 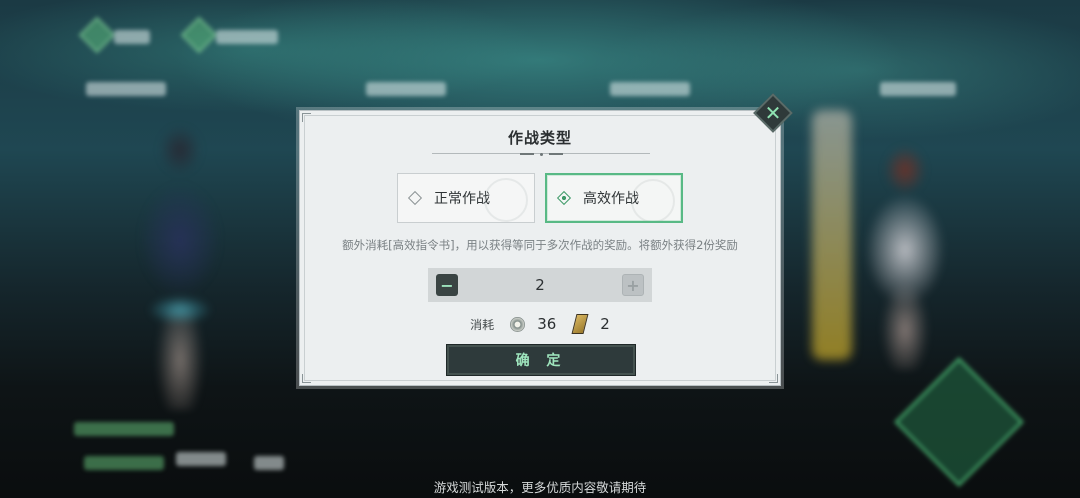 I want to click on mode-efficient-button: 高效作战, so click(x=614, y=198).